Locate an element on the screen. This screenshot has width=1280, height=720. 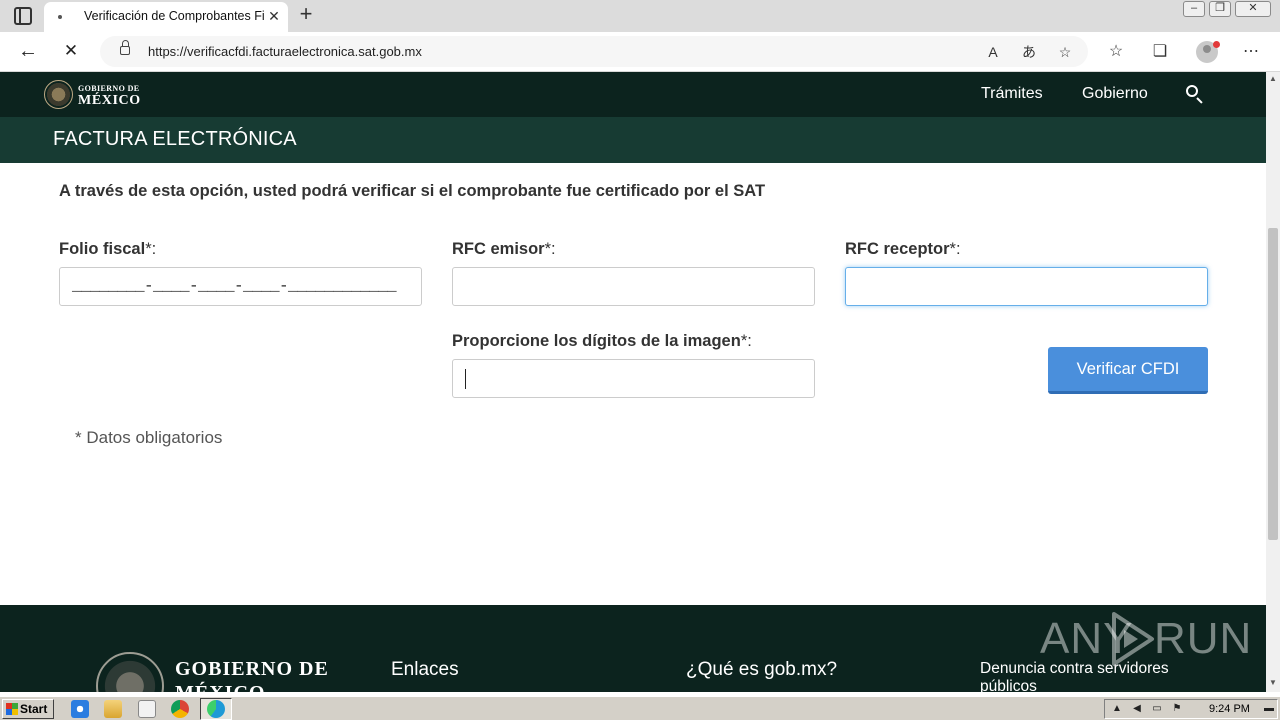
scroll-thumb is located at coordinates (1273, 384).